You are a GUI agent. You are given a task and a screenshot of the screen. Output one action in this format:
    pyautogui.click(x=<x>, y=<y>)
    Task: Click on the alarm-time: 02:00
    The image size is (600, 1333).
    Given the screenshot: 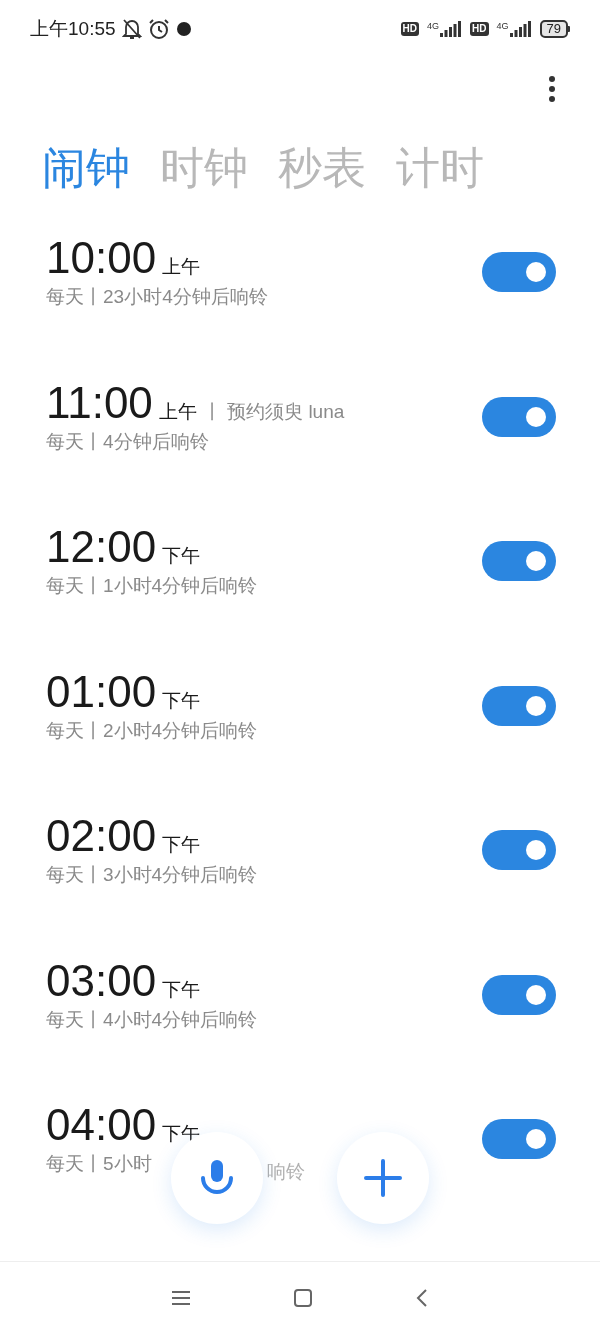 What is the action you would take?
    pyautogui.click(x=101, y=836)
    